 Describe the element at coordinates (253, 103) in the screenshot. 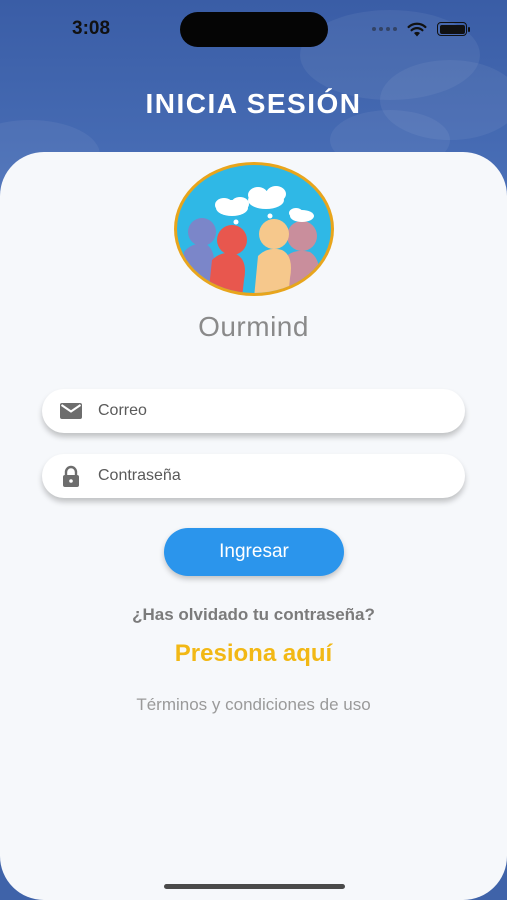

I see `page-title: INICIA SESIÓN` at that location.